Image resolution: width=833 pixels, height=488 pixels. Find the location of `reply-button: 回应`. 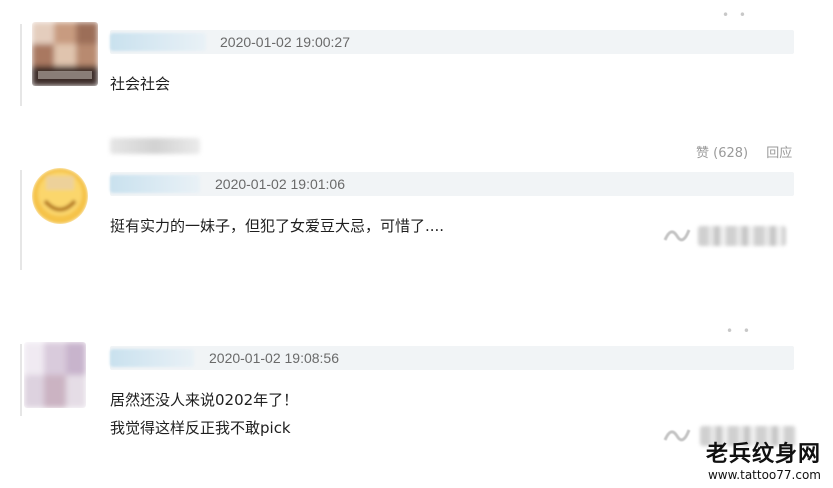

reply-button: 回应 is located at coordinates (779, 153).